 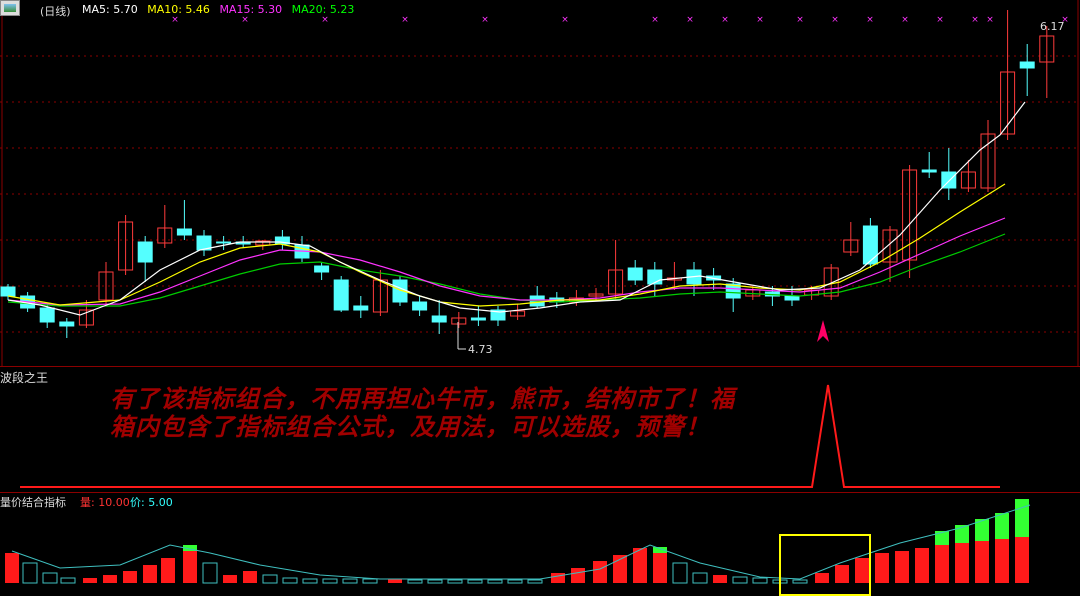 What do you see at coordinates (823, 331) in the screenshot?
I see `buy-arrow` at bounding box center [823, 331].